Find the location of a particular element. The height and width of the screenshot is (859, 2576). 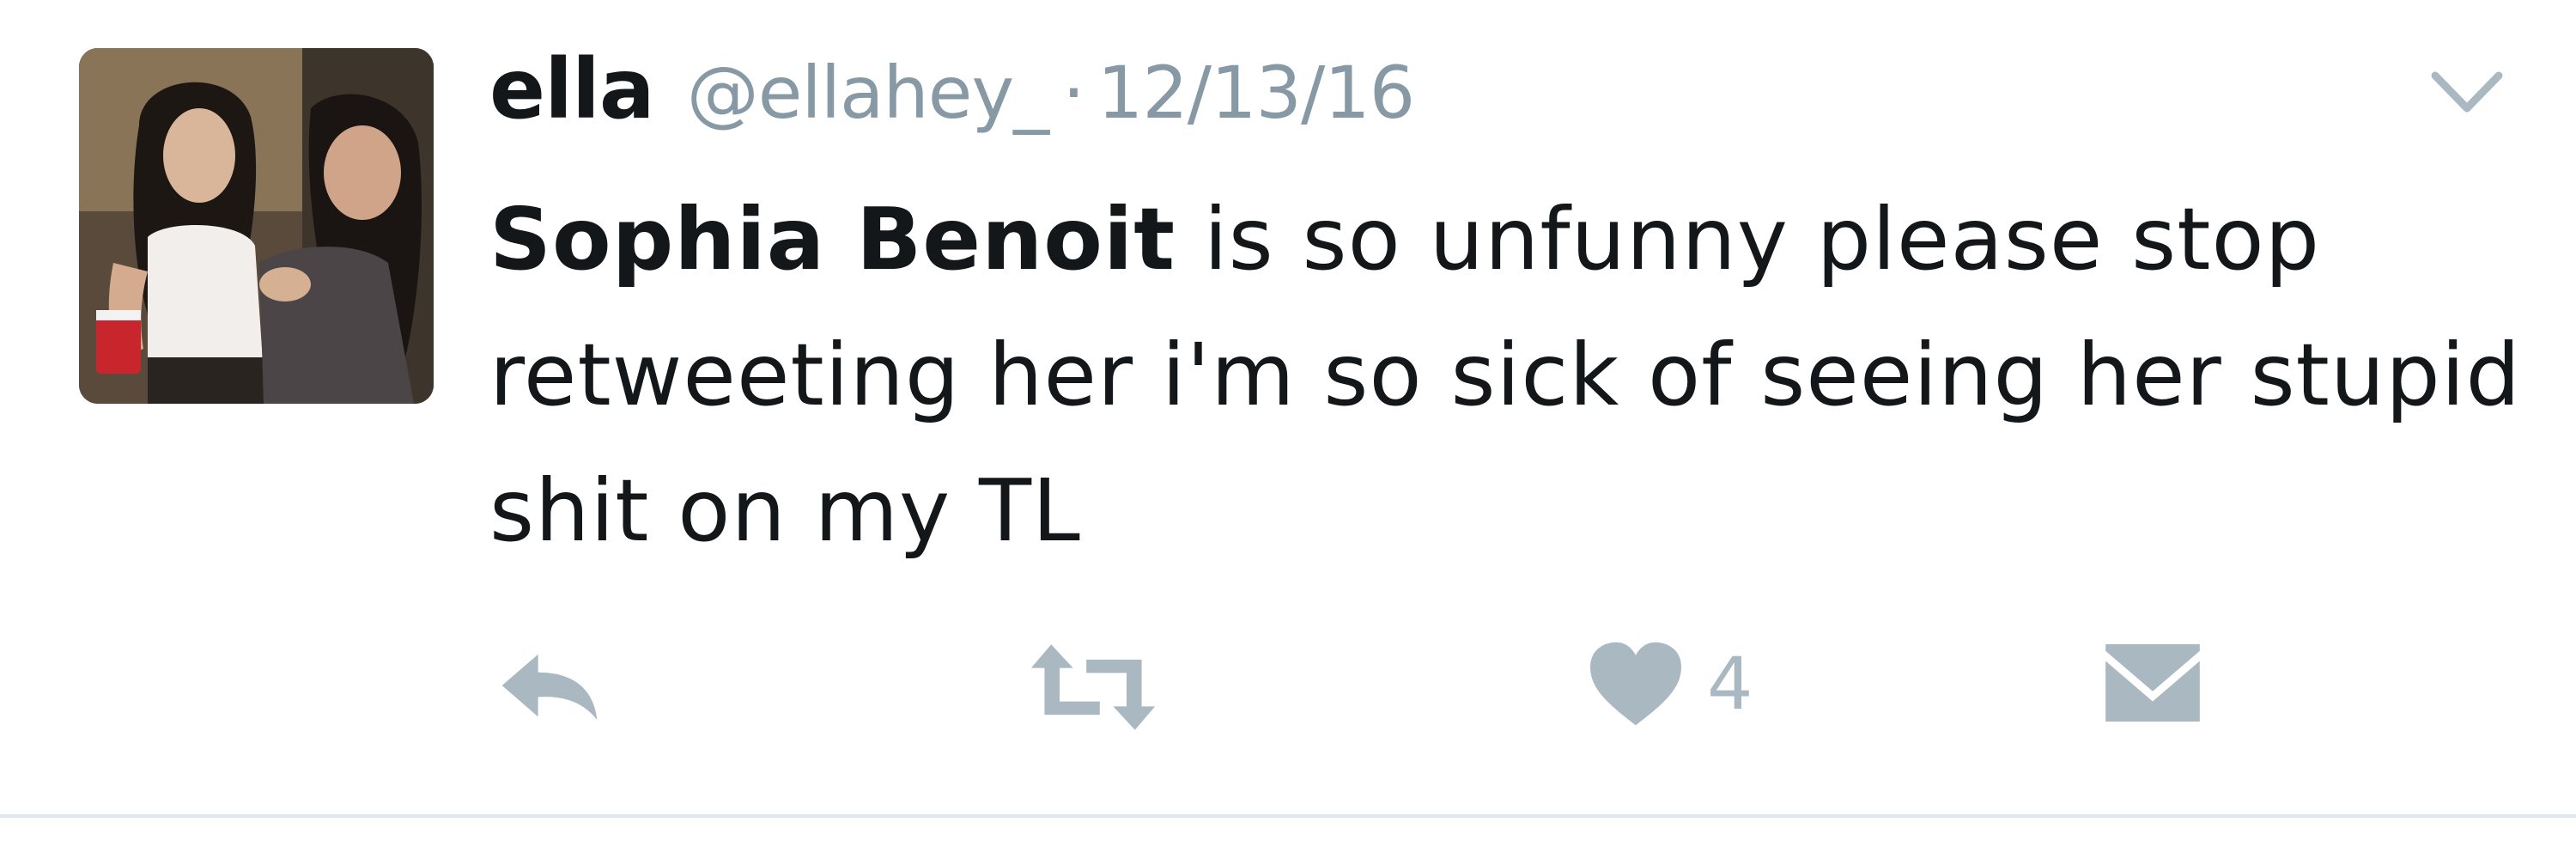

tweet-header: ella @ellahey_ · 12/13/16 is located at coordinates (952, 97).